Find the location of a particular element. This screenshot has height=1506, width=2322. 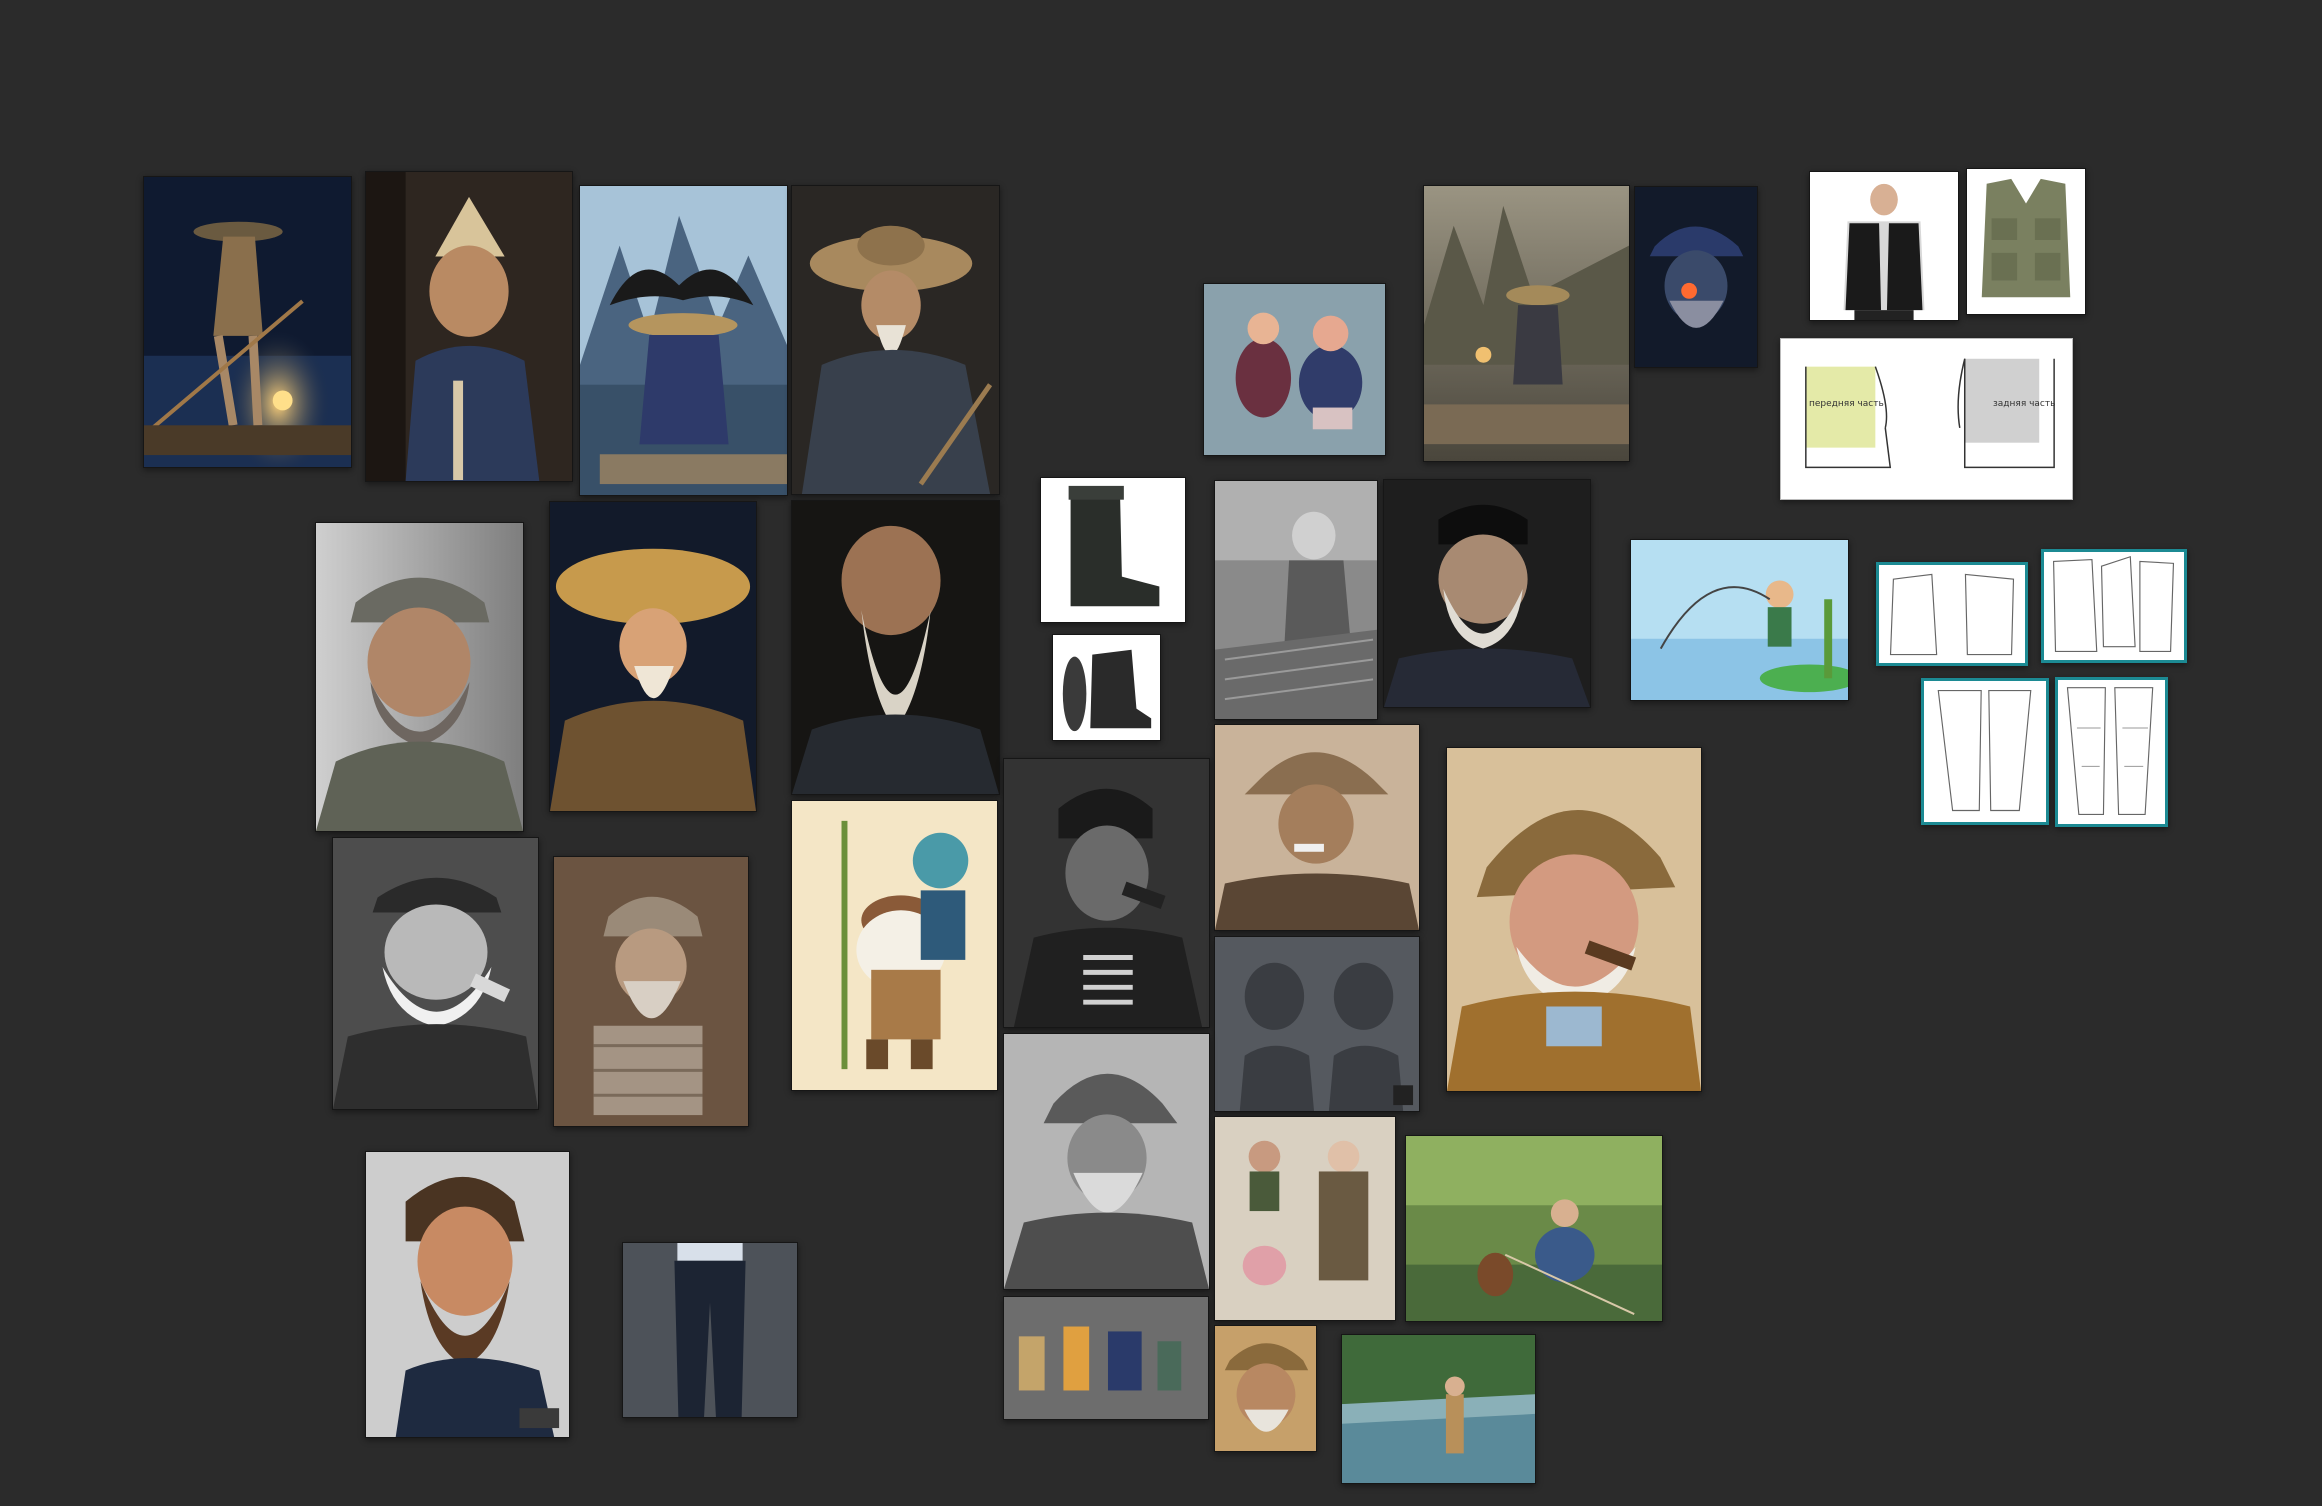

ref-image-sepia-sou-wester-pipe is located at coordinates (1317, 827).